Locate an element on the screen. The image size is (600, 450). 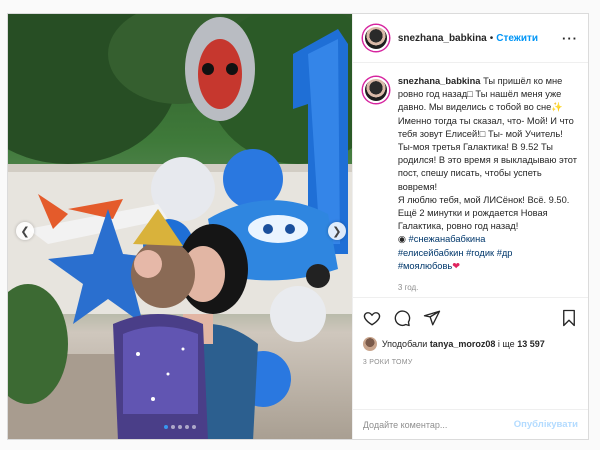
likes-count: 13 597 is located at coordinates (531, 344).